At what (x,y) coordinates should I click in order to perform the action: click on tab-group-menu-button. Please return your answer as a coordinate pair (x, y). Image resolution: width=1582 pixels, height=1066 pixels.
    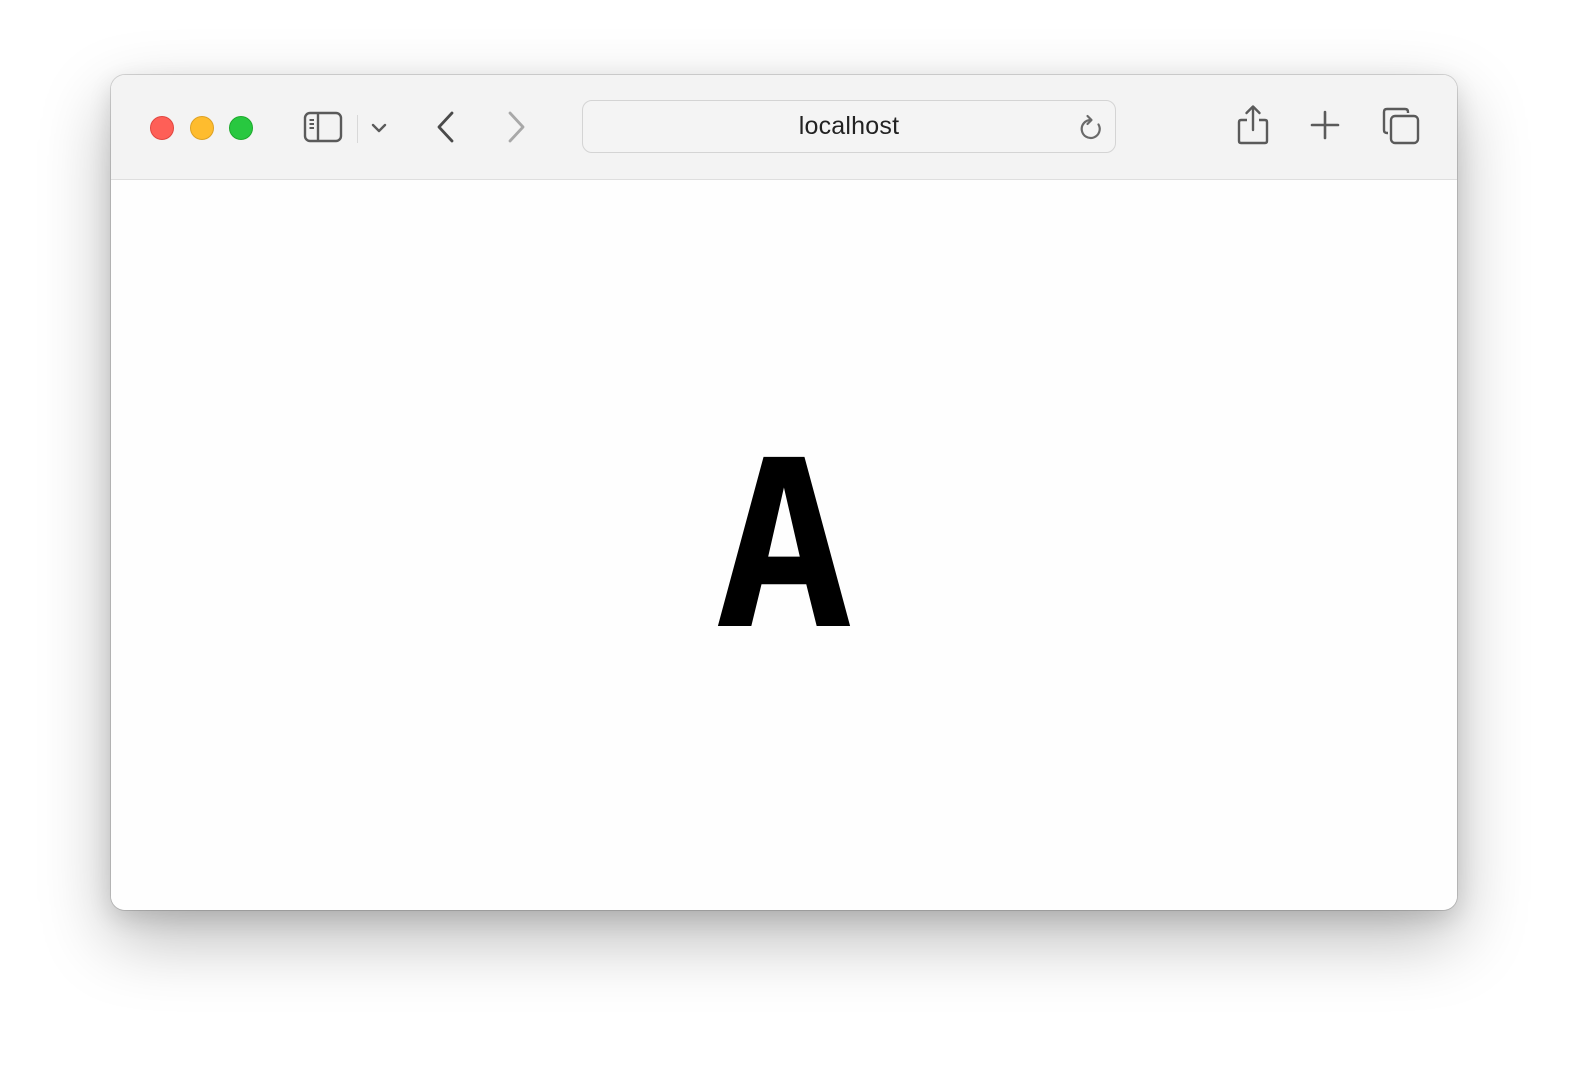
    Looking at the image, I should click on (379, 128).